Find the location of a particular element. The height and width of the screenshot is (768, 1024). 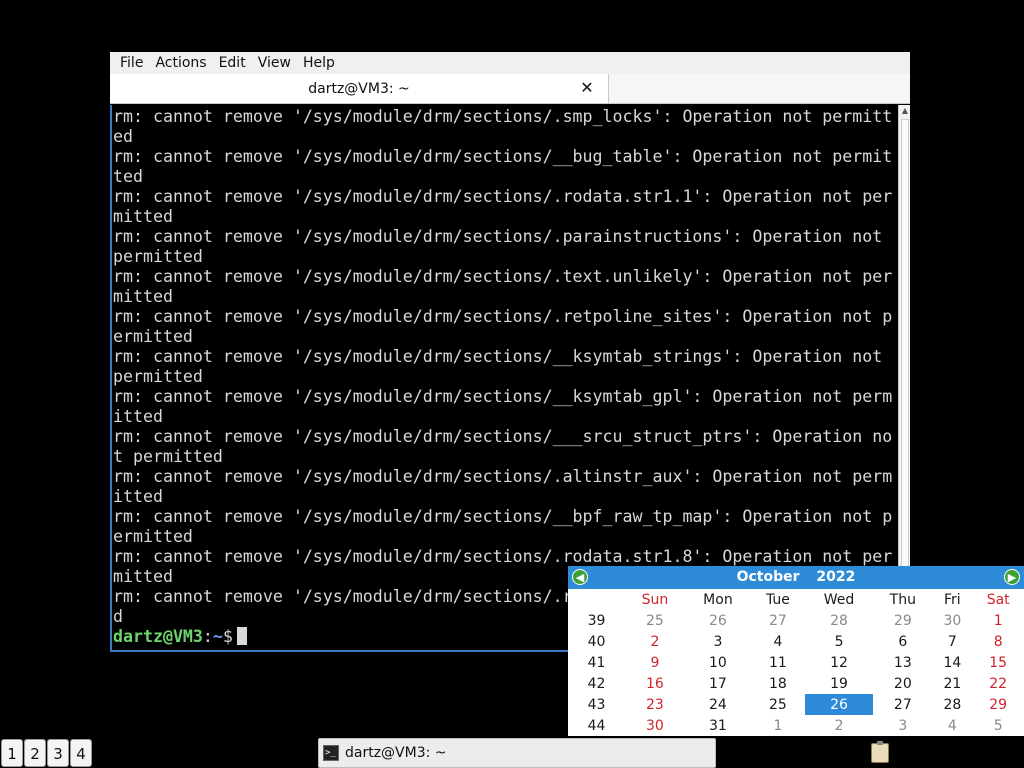

workspace-1-button: 1 is located at coordinates (12, 753).